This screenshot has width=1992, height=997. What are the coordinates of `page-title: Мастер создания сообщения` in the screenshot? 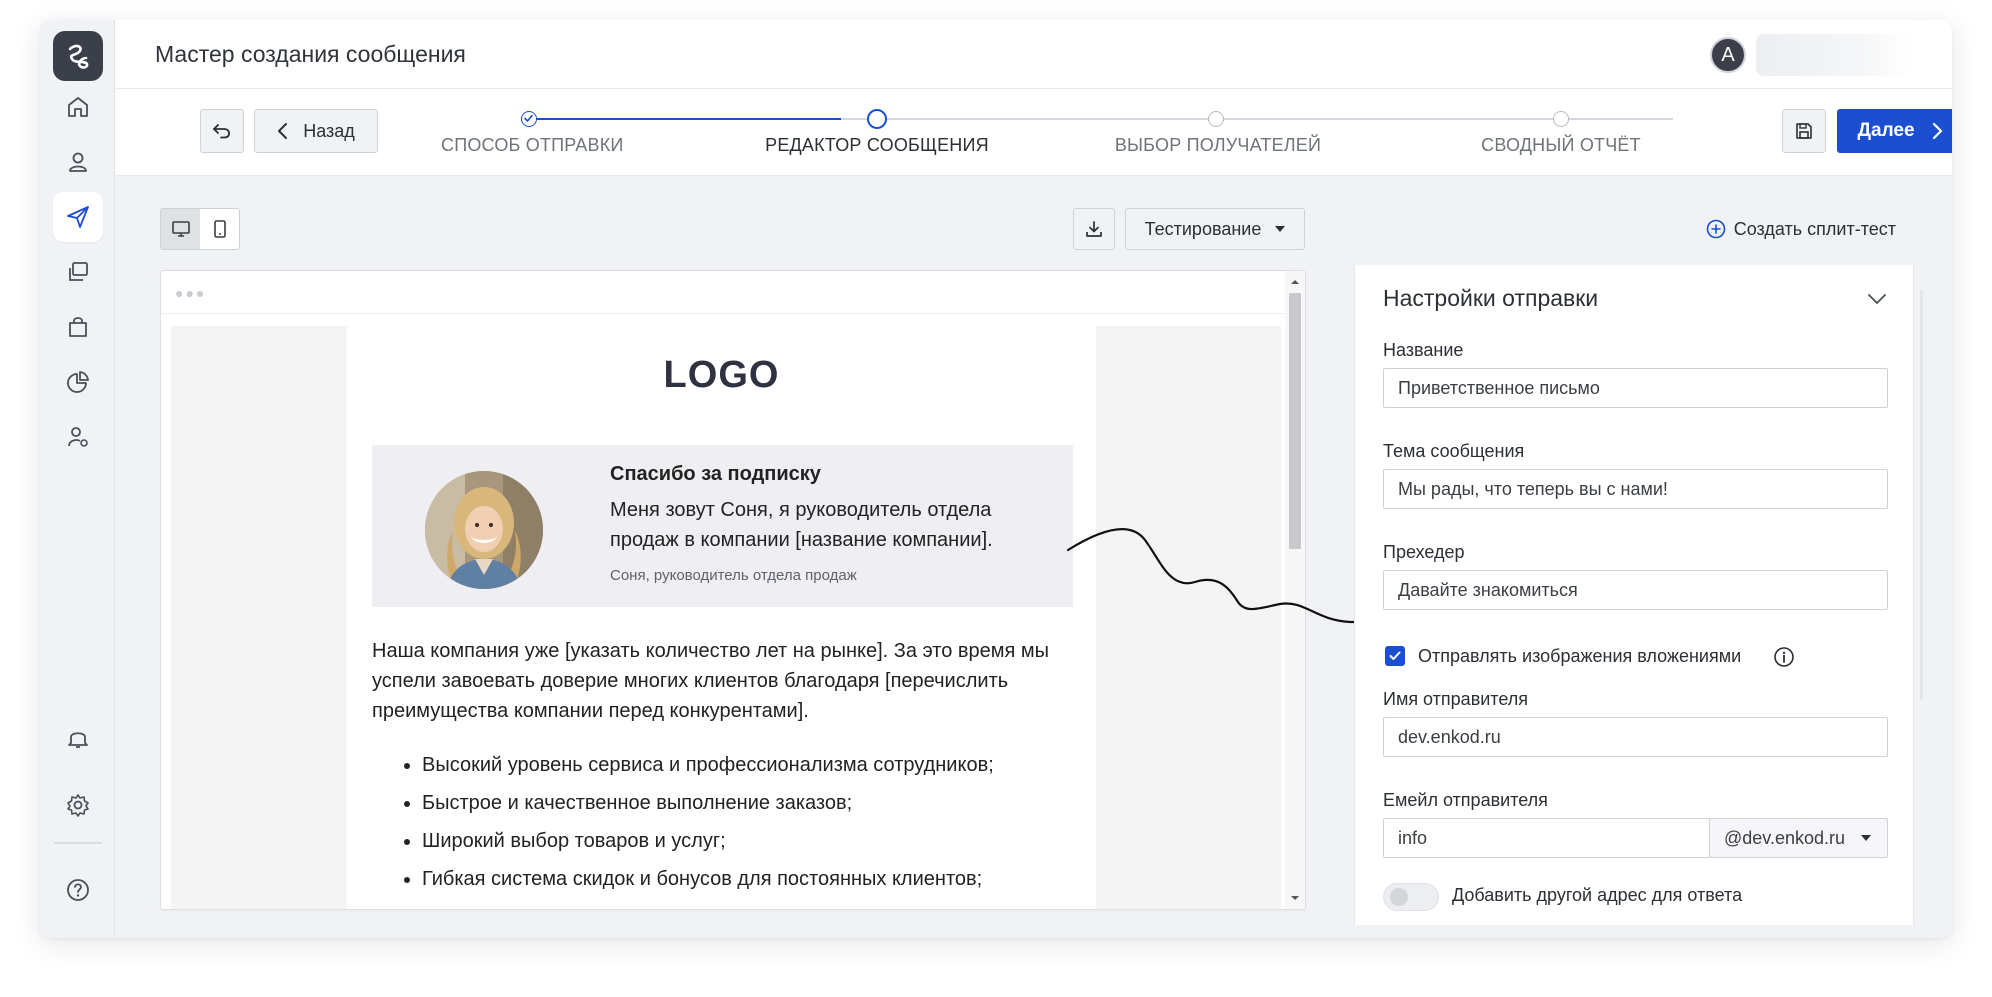 It's located at (310, 54).